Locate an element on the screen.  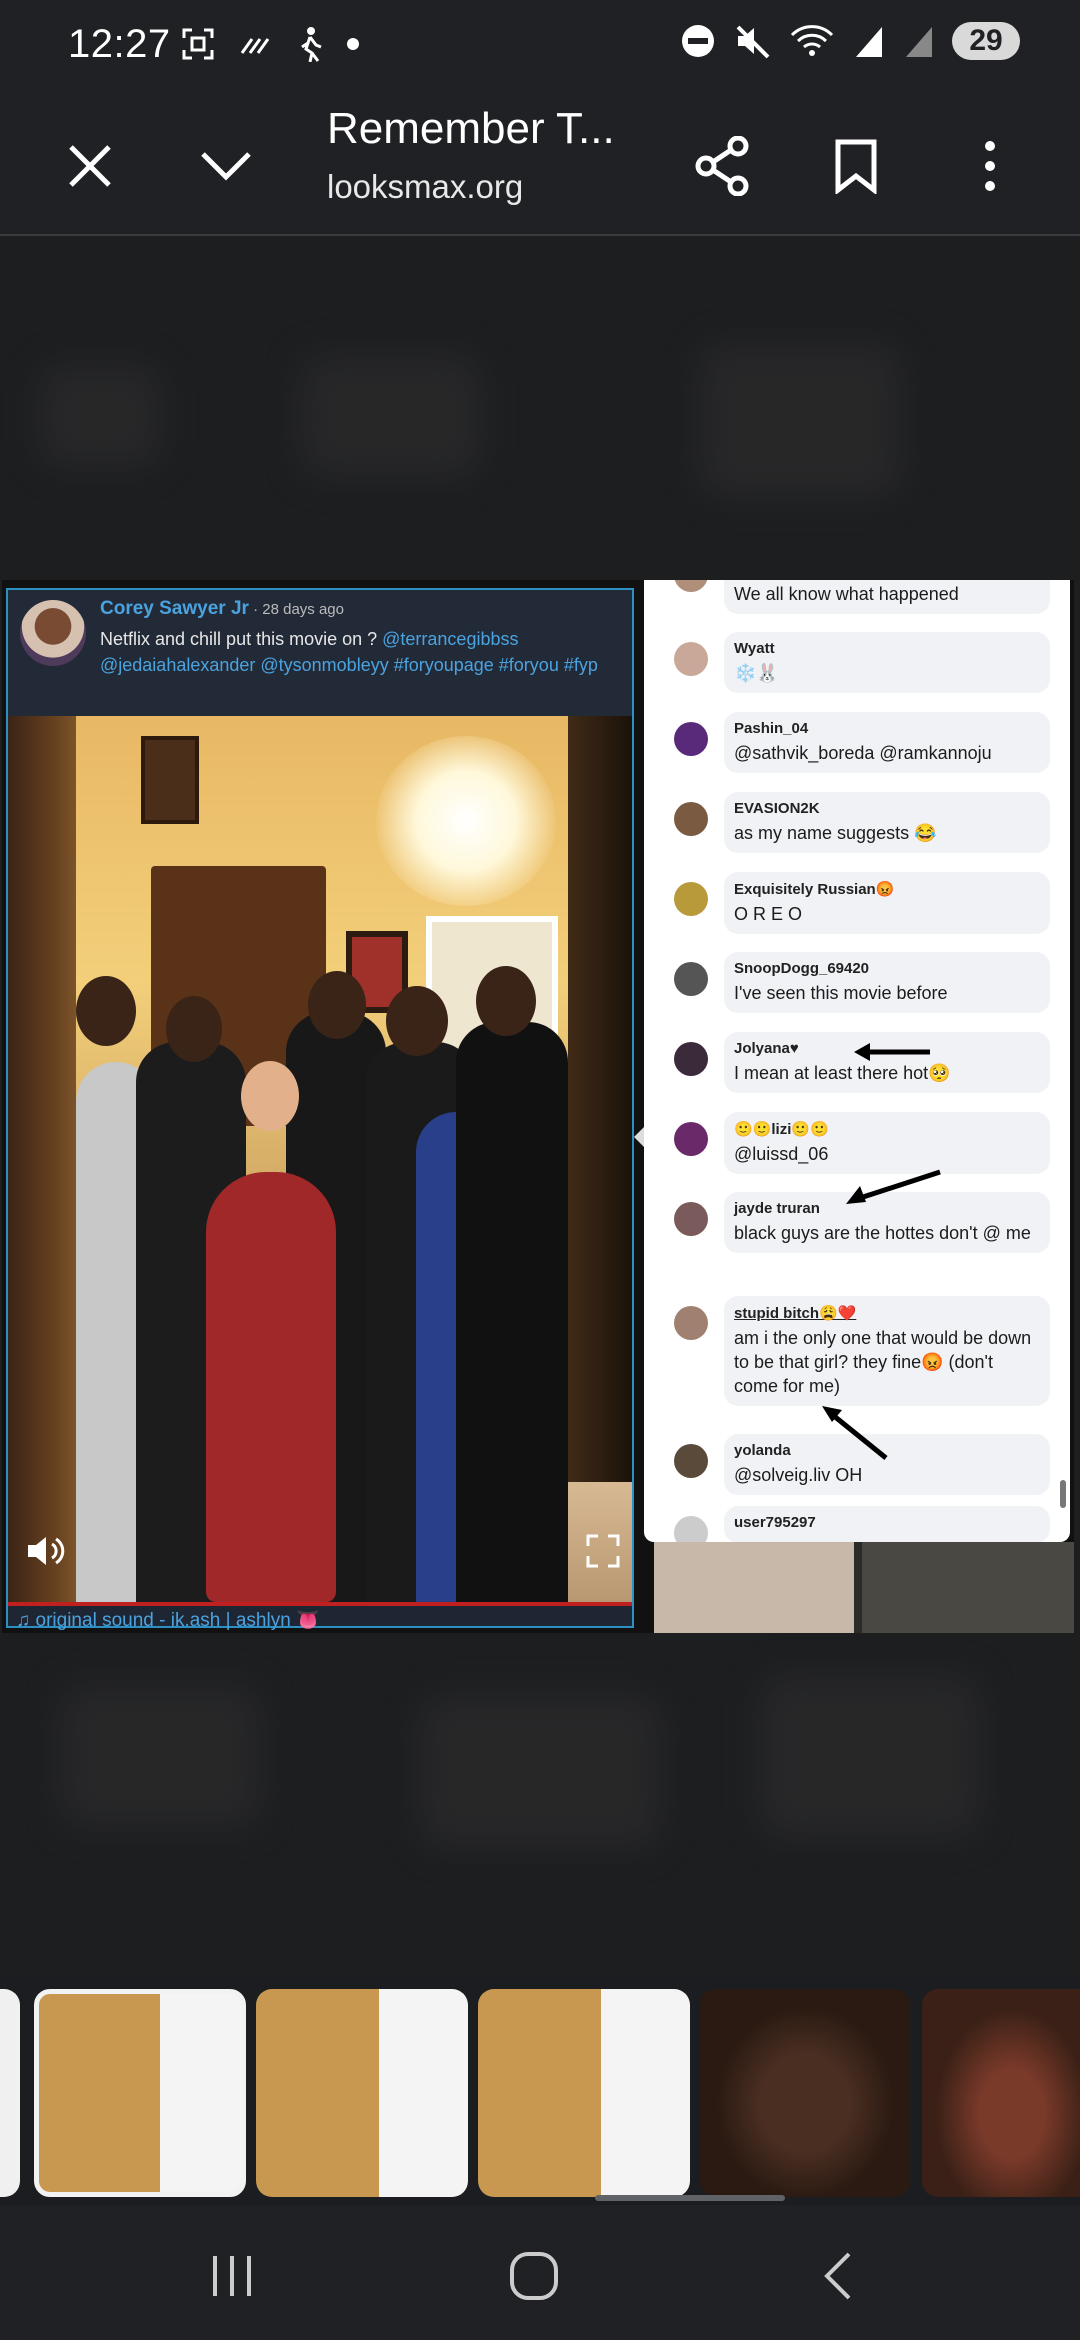
comment-text: We all know what happened is located at coordinates (846, 594).